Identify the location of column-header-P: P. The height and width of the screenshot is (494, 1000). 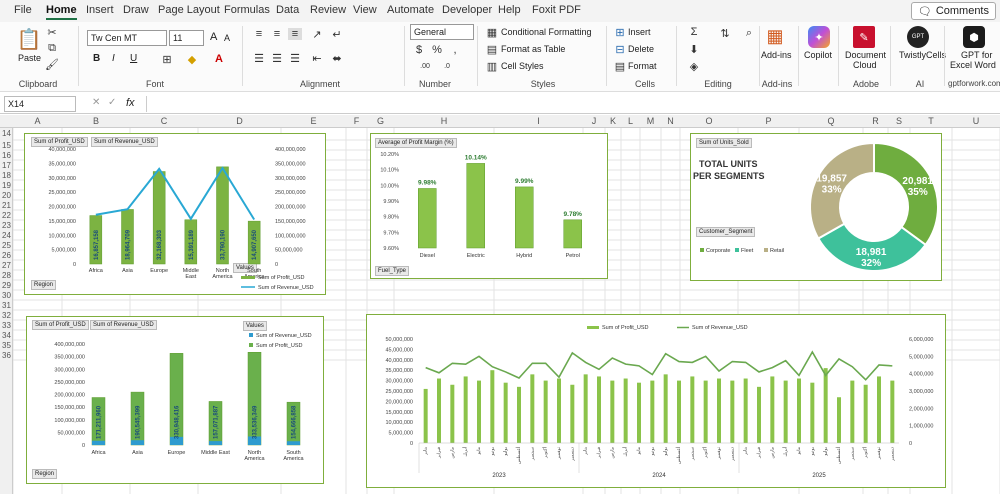
(768, 121).